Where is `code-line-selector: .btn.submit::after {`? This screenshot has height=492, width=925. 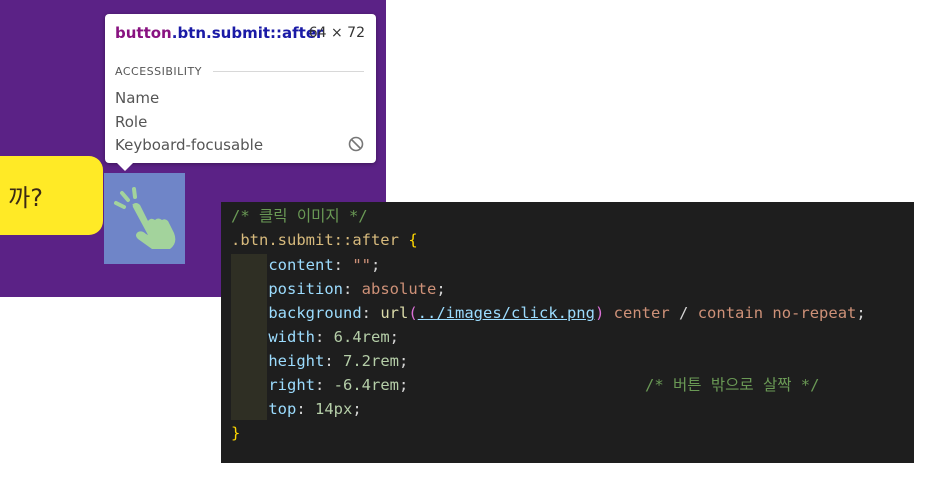
code-line-selector: .btn.submit::after { is located at coordinates (324, 240).